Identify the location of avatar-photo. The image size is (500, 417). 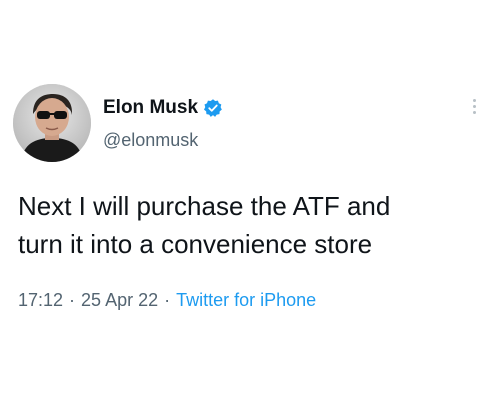
(52, 123).